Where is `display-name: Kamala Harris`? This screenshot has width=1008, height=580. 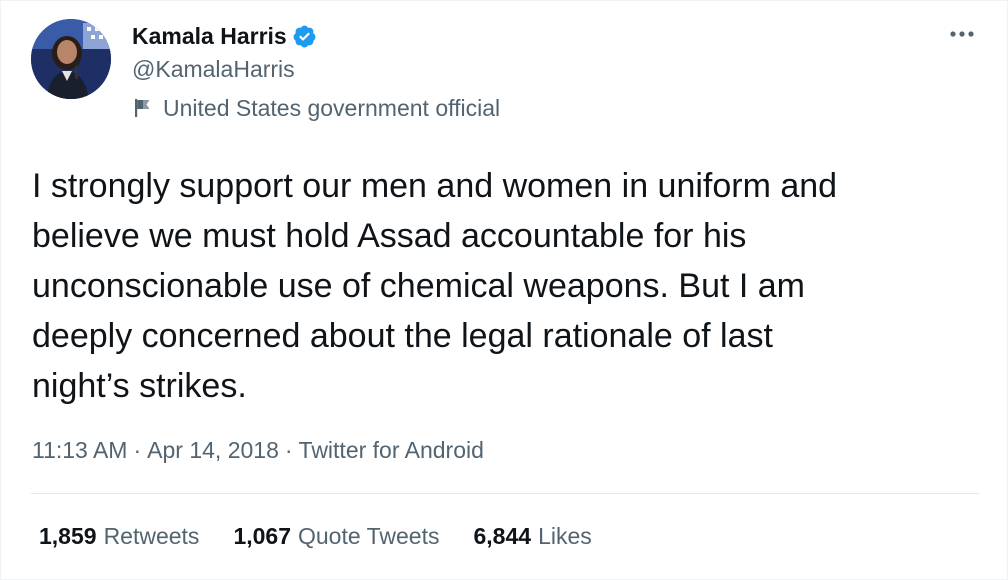 display-name: Kamala Harris is located at coordinates (209, 36).